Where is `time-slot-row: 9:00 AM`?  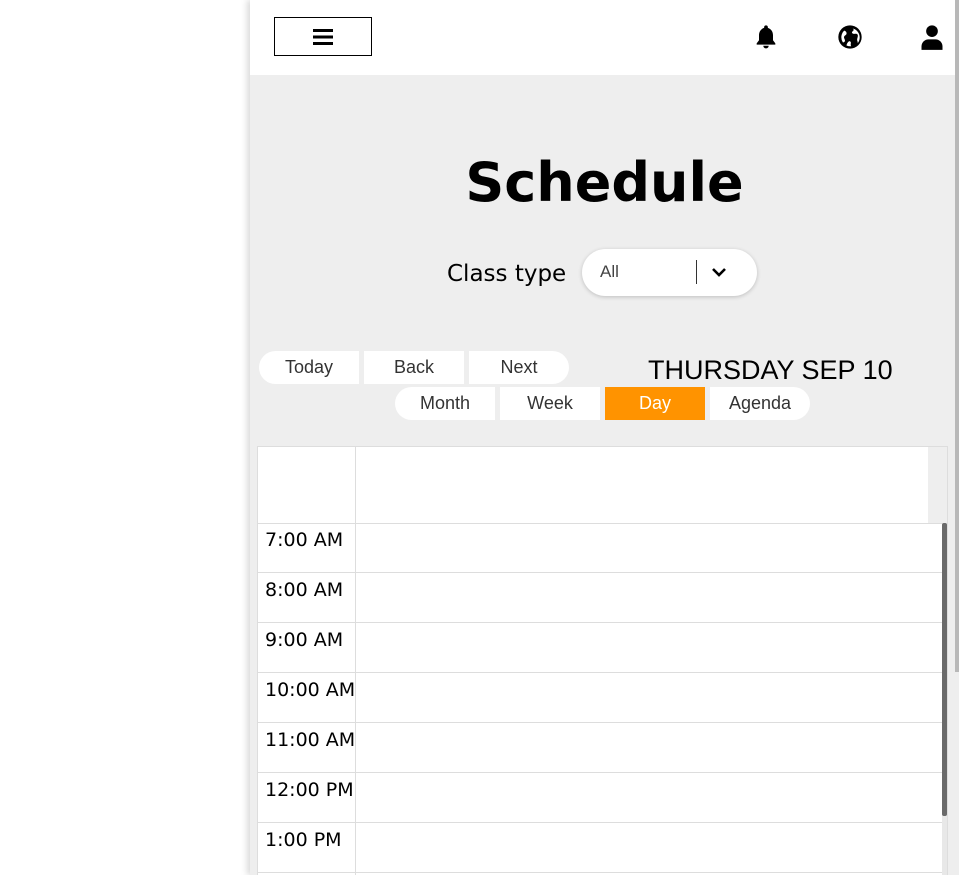
time-slot-row: 9:00 AM is located at coordinates (602, 648).